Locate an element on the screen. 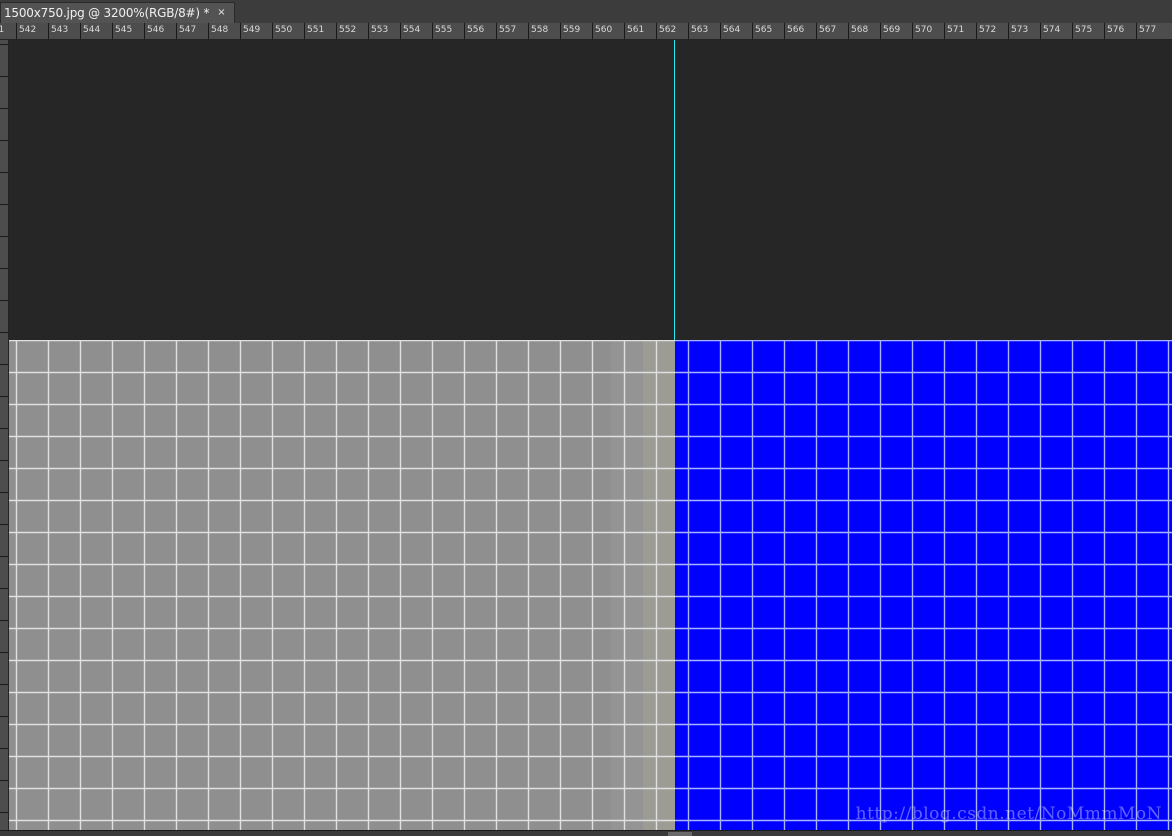 This screenshot has height=836, width=1172. ruler-tick-label: 542 is located at coordinates (28, 30).